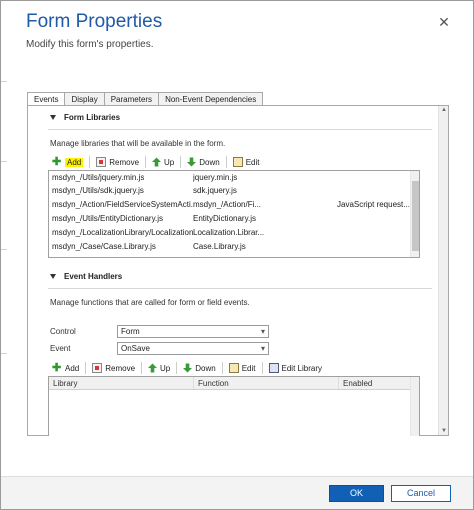 The image size is (474, 510). I want to click on library-path: msdyn_/Case/Case.Library.js, so click(104, 246).